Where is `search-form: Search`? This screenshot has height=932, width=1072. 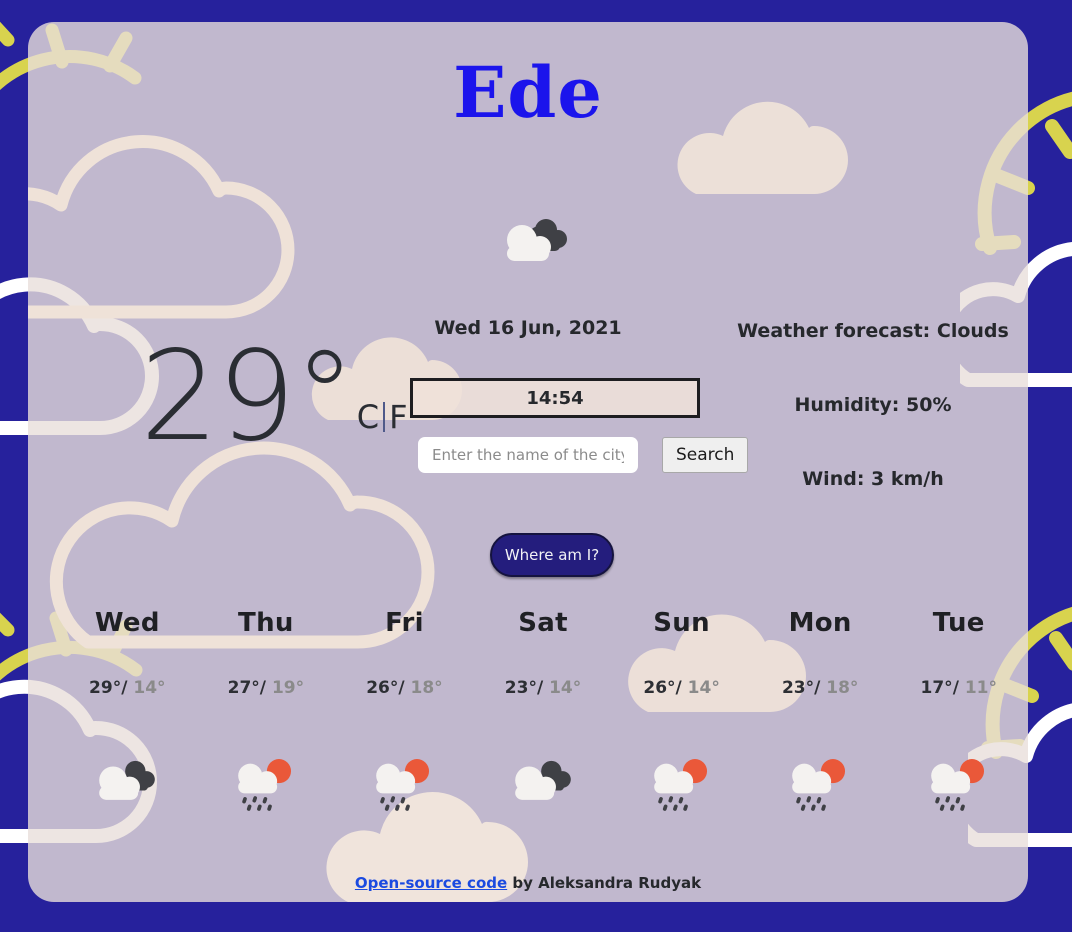 search-form: Search is located at coordinates (583, 455).